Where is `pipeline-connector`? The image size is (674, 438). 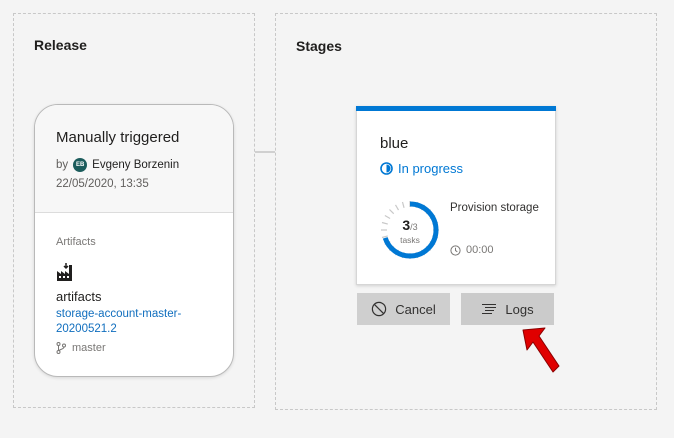 pipeline-connector is located at coordinates (265, 152).